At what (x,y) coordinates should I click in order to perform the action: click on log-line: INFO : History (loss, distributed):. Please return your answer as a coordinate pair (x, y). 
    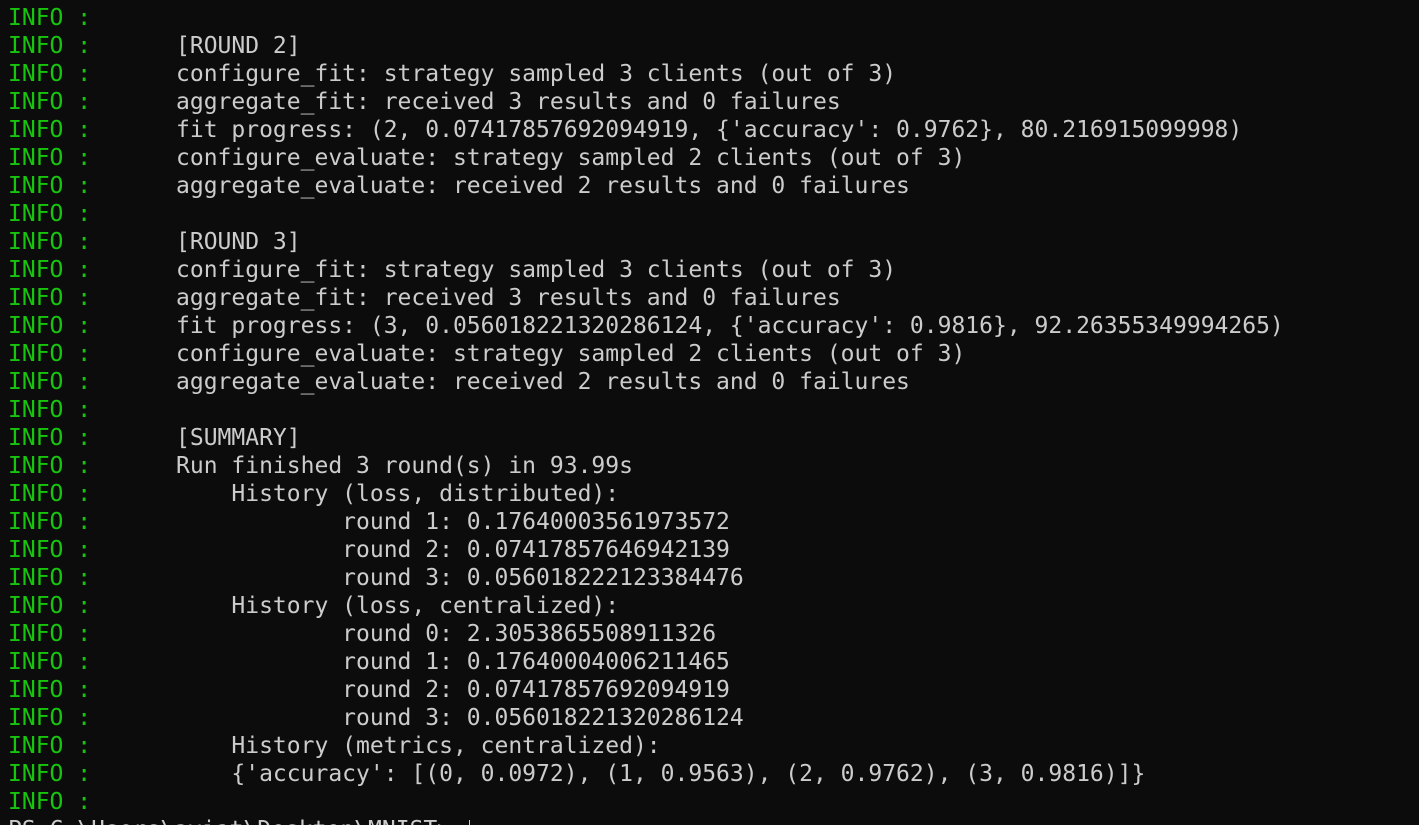
    Looking at the image, I should click on (713, 494).